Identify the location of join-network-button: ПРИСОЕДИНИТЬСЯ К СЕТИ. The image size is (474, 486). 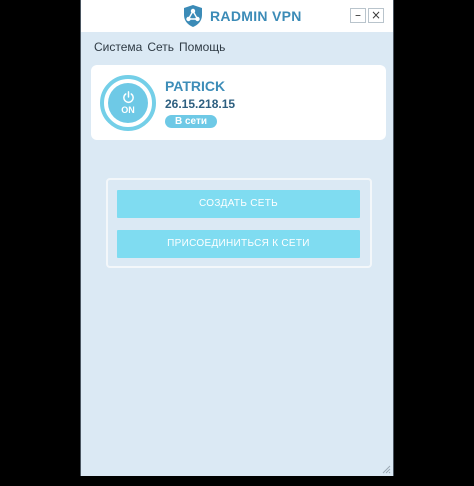
(238, 244).